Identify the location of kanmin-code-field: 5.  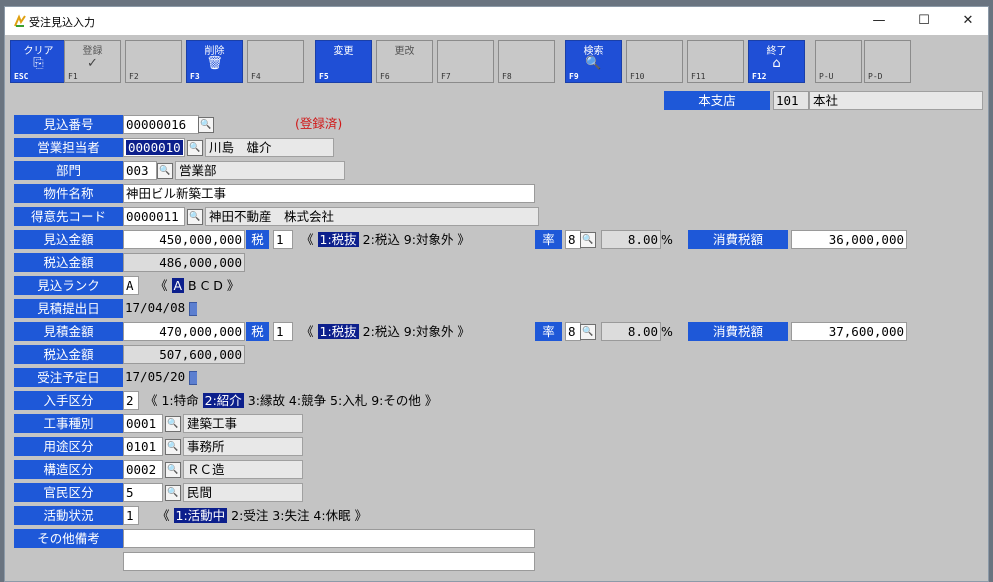
(143, 492).